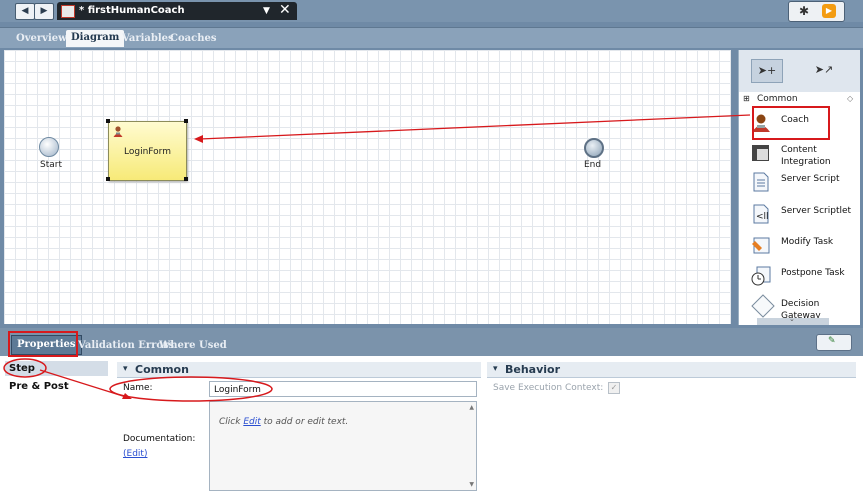 This screenshot has height=494, width=863. What do you see at coordinates (68, 11) in the screenshot?
I see `coach-document-icon` at bounding box center [68, 11].